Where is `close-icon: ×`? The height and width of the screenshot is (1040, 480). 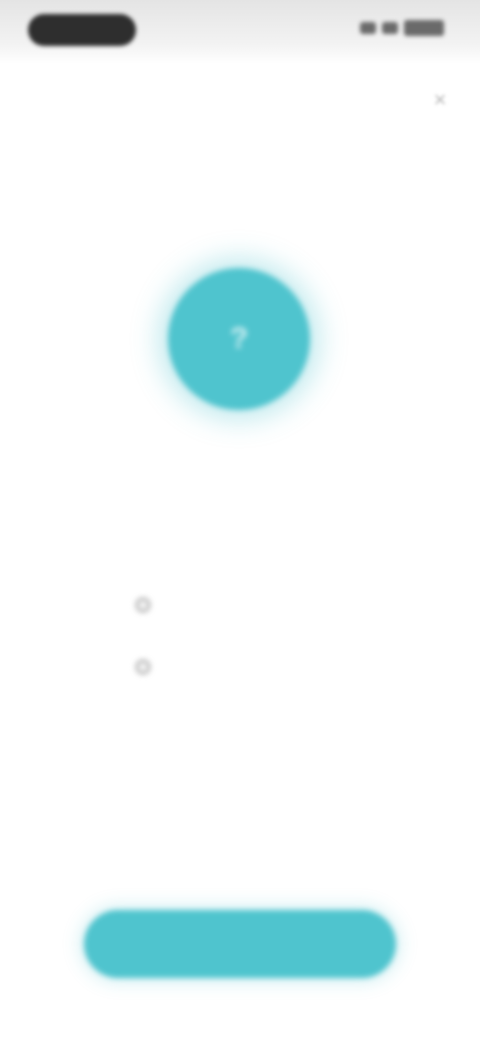
close-icon: × is located at coordinates (440, 99).